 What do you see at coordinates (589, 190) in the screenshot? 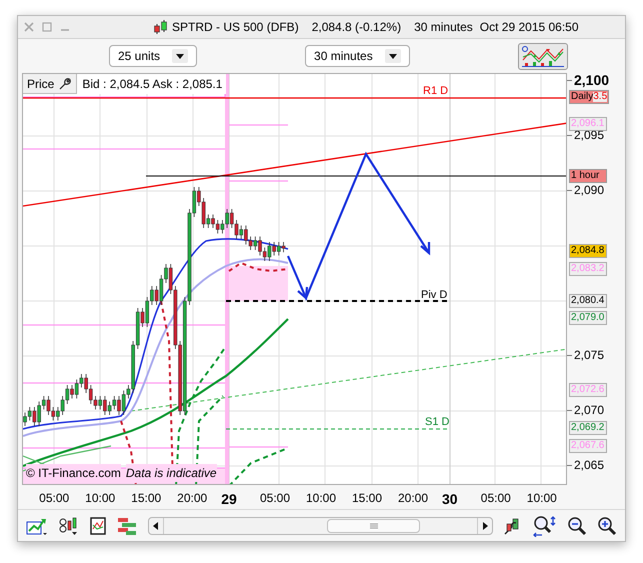
I see `price-tick: 2,090` at bounding box center [589, 190].